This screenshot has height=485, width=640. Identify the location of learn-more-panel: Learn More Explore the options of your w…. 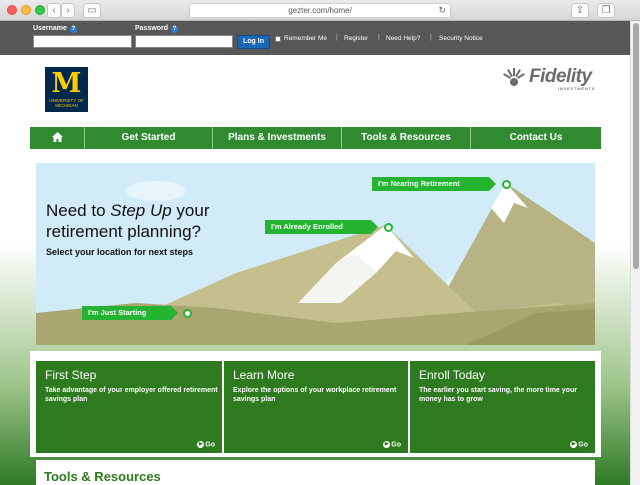
(316, 407).